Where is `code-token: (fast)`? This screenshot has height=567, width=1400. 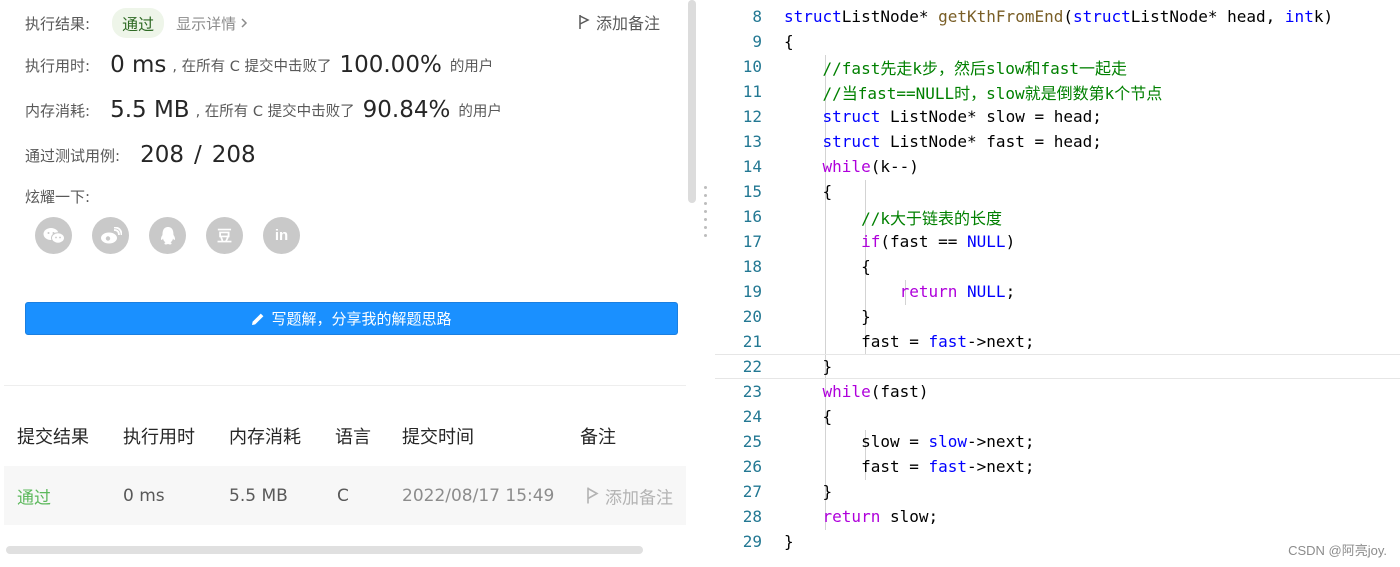
code-token: (fast) is located at coordinates (899, 391).